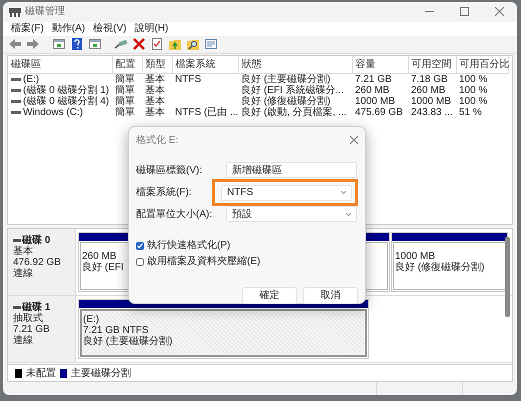  Describe the element at coordinates (31, 79) in the screenshot. I see `table-cell: (E:)` at that location.